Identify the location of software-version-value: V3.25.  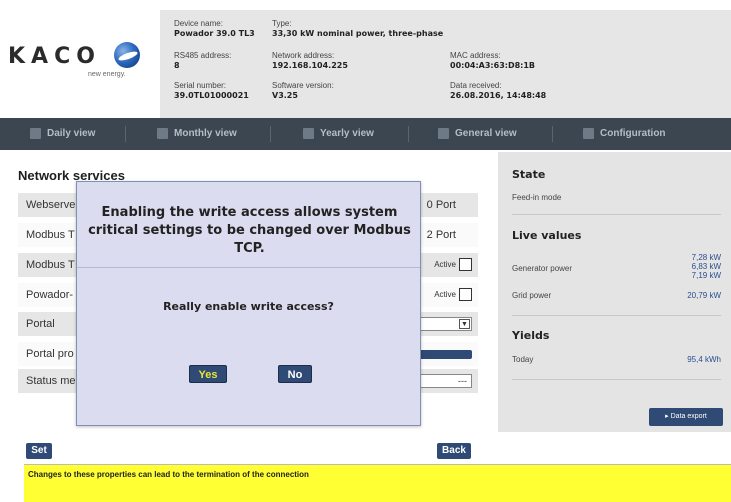
(285, 95).